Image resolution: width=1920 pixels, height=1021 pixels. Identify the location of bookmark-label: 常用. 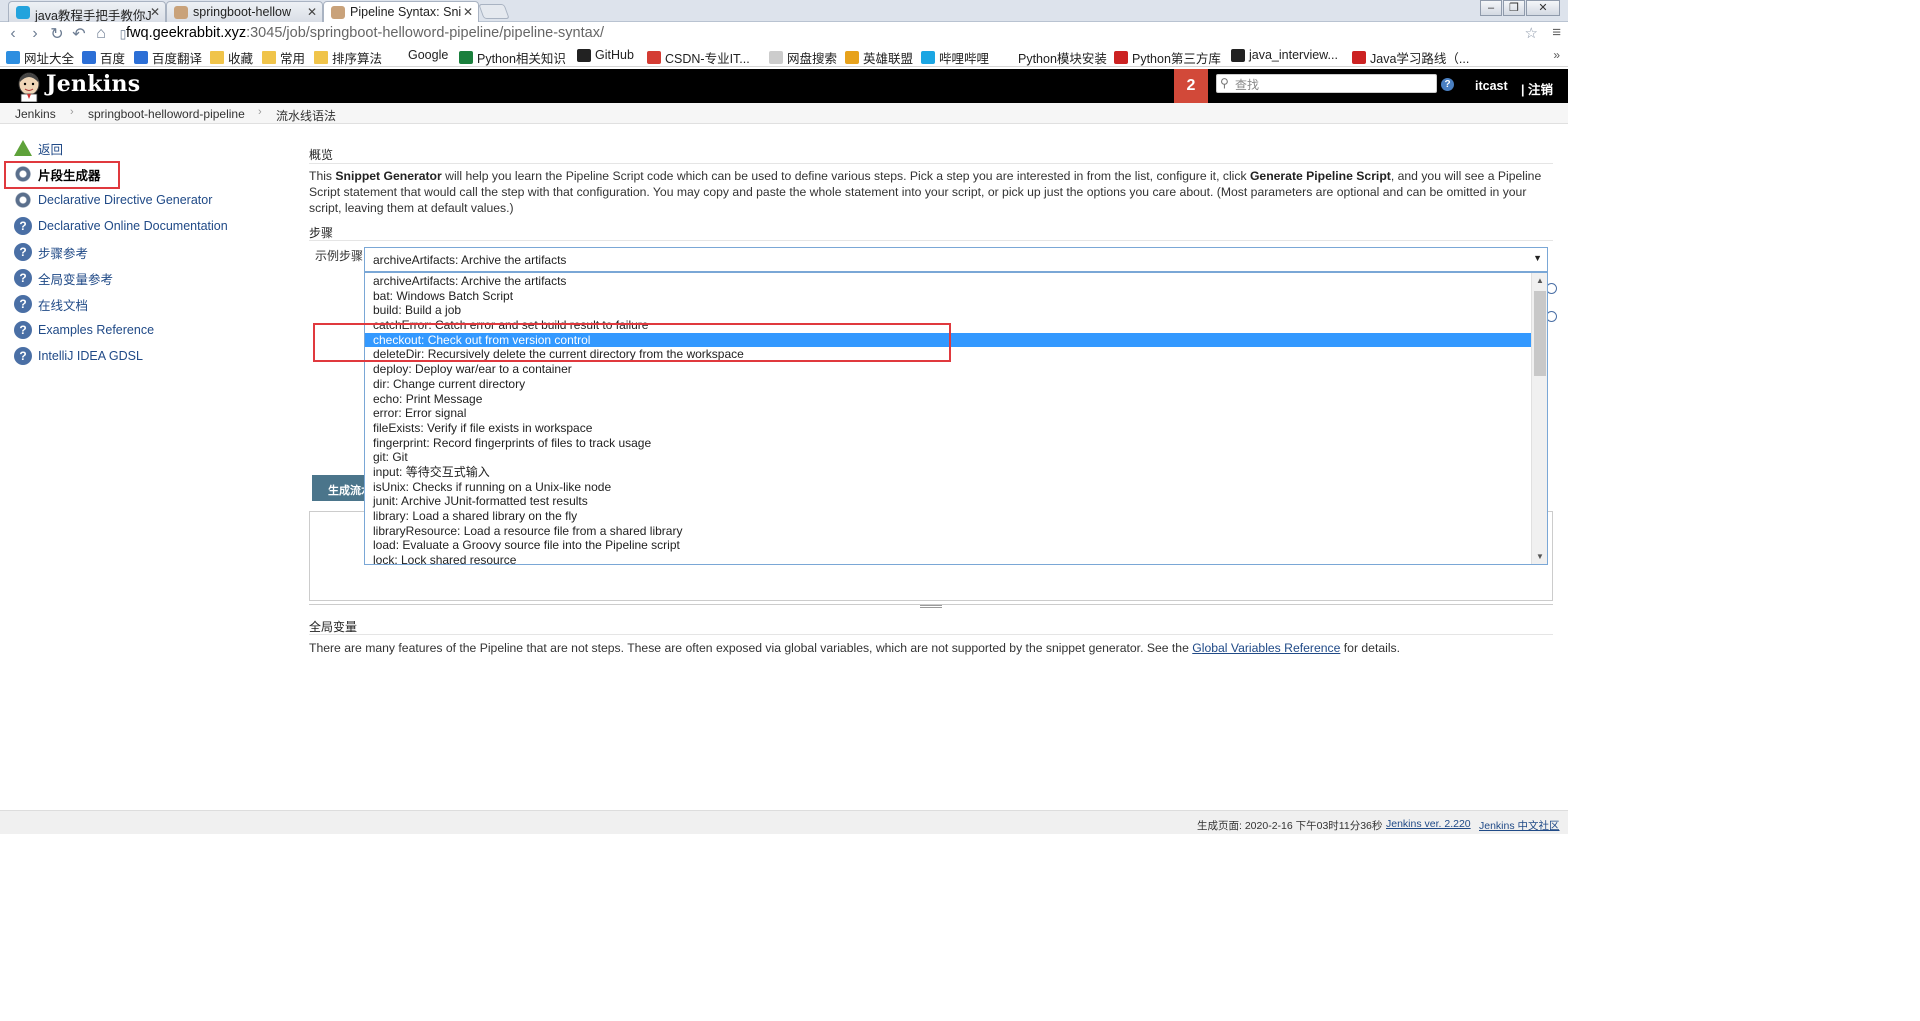
(293, 59).